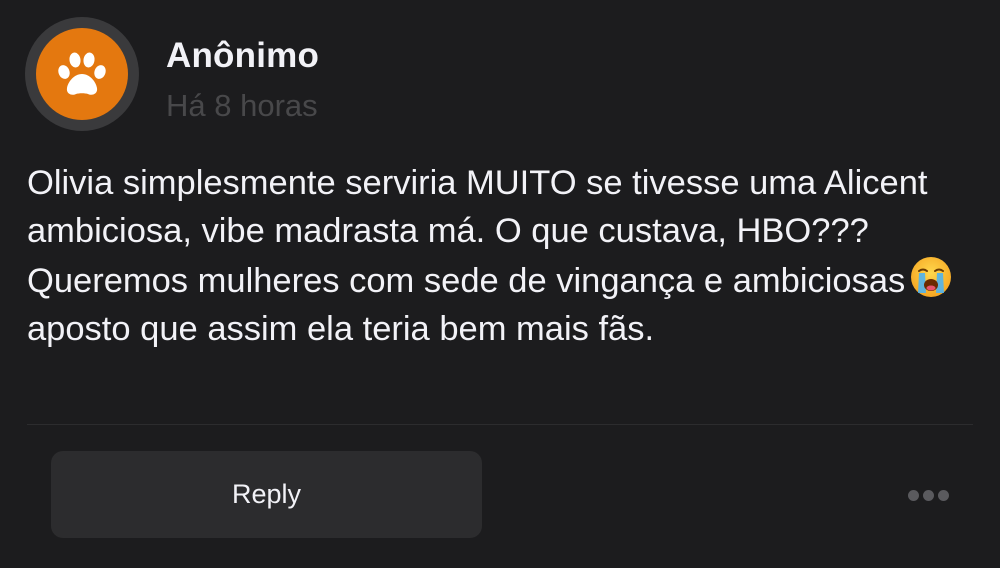 This screenshot has height=568, width=1000. I want to click on reply-button-label: Reply, so click(266, 494).